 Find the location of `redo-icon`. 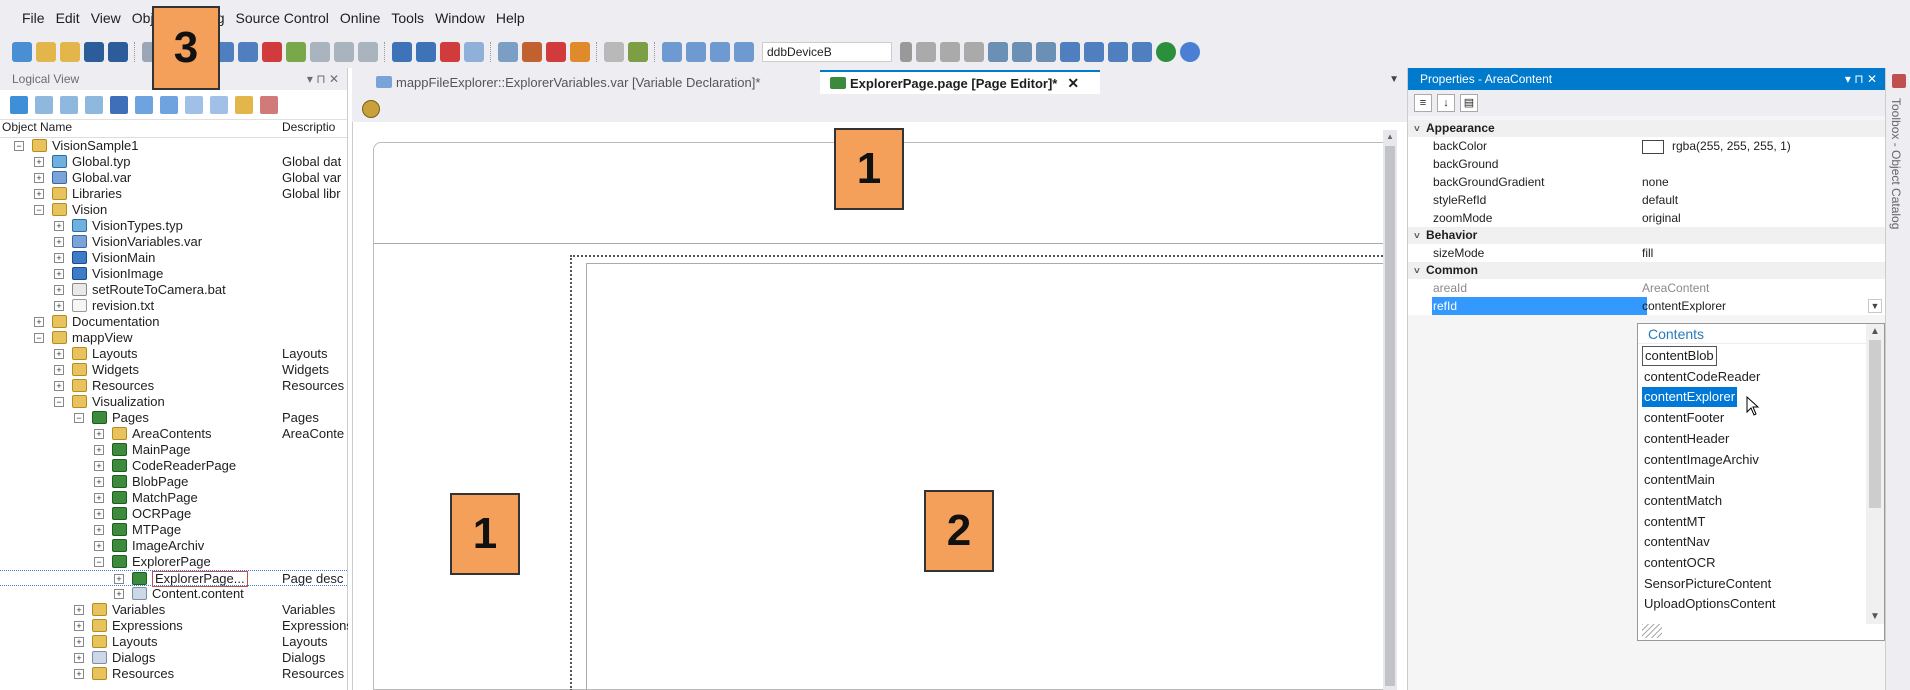

redo-icon is located at coordinates (248, 52).